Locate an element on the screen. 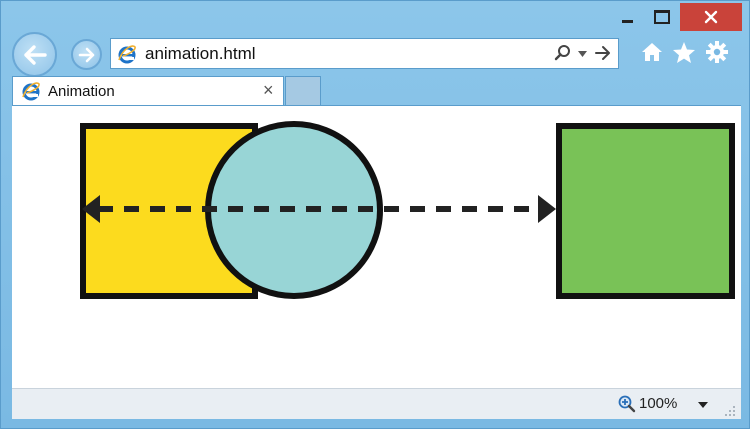 Image resolution: width=750 pixels, height=429 pixels. forward-arrow-icon is located at coordinates (86, 54).